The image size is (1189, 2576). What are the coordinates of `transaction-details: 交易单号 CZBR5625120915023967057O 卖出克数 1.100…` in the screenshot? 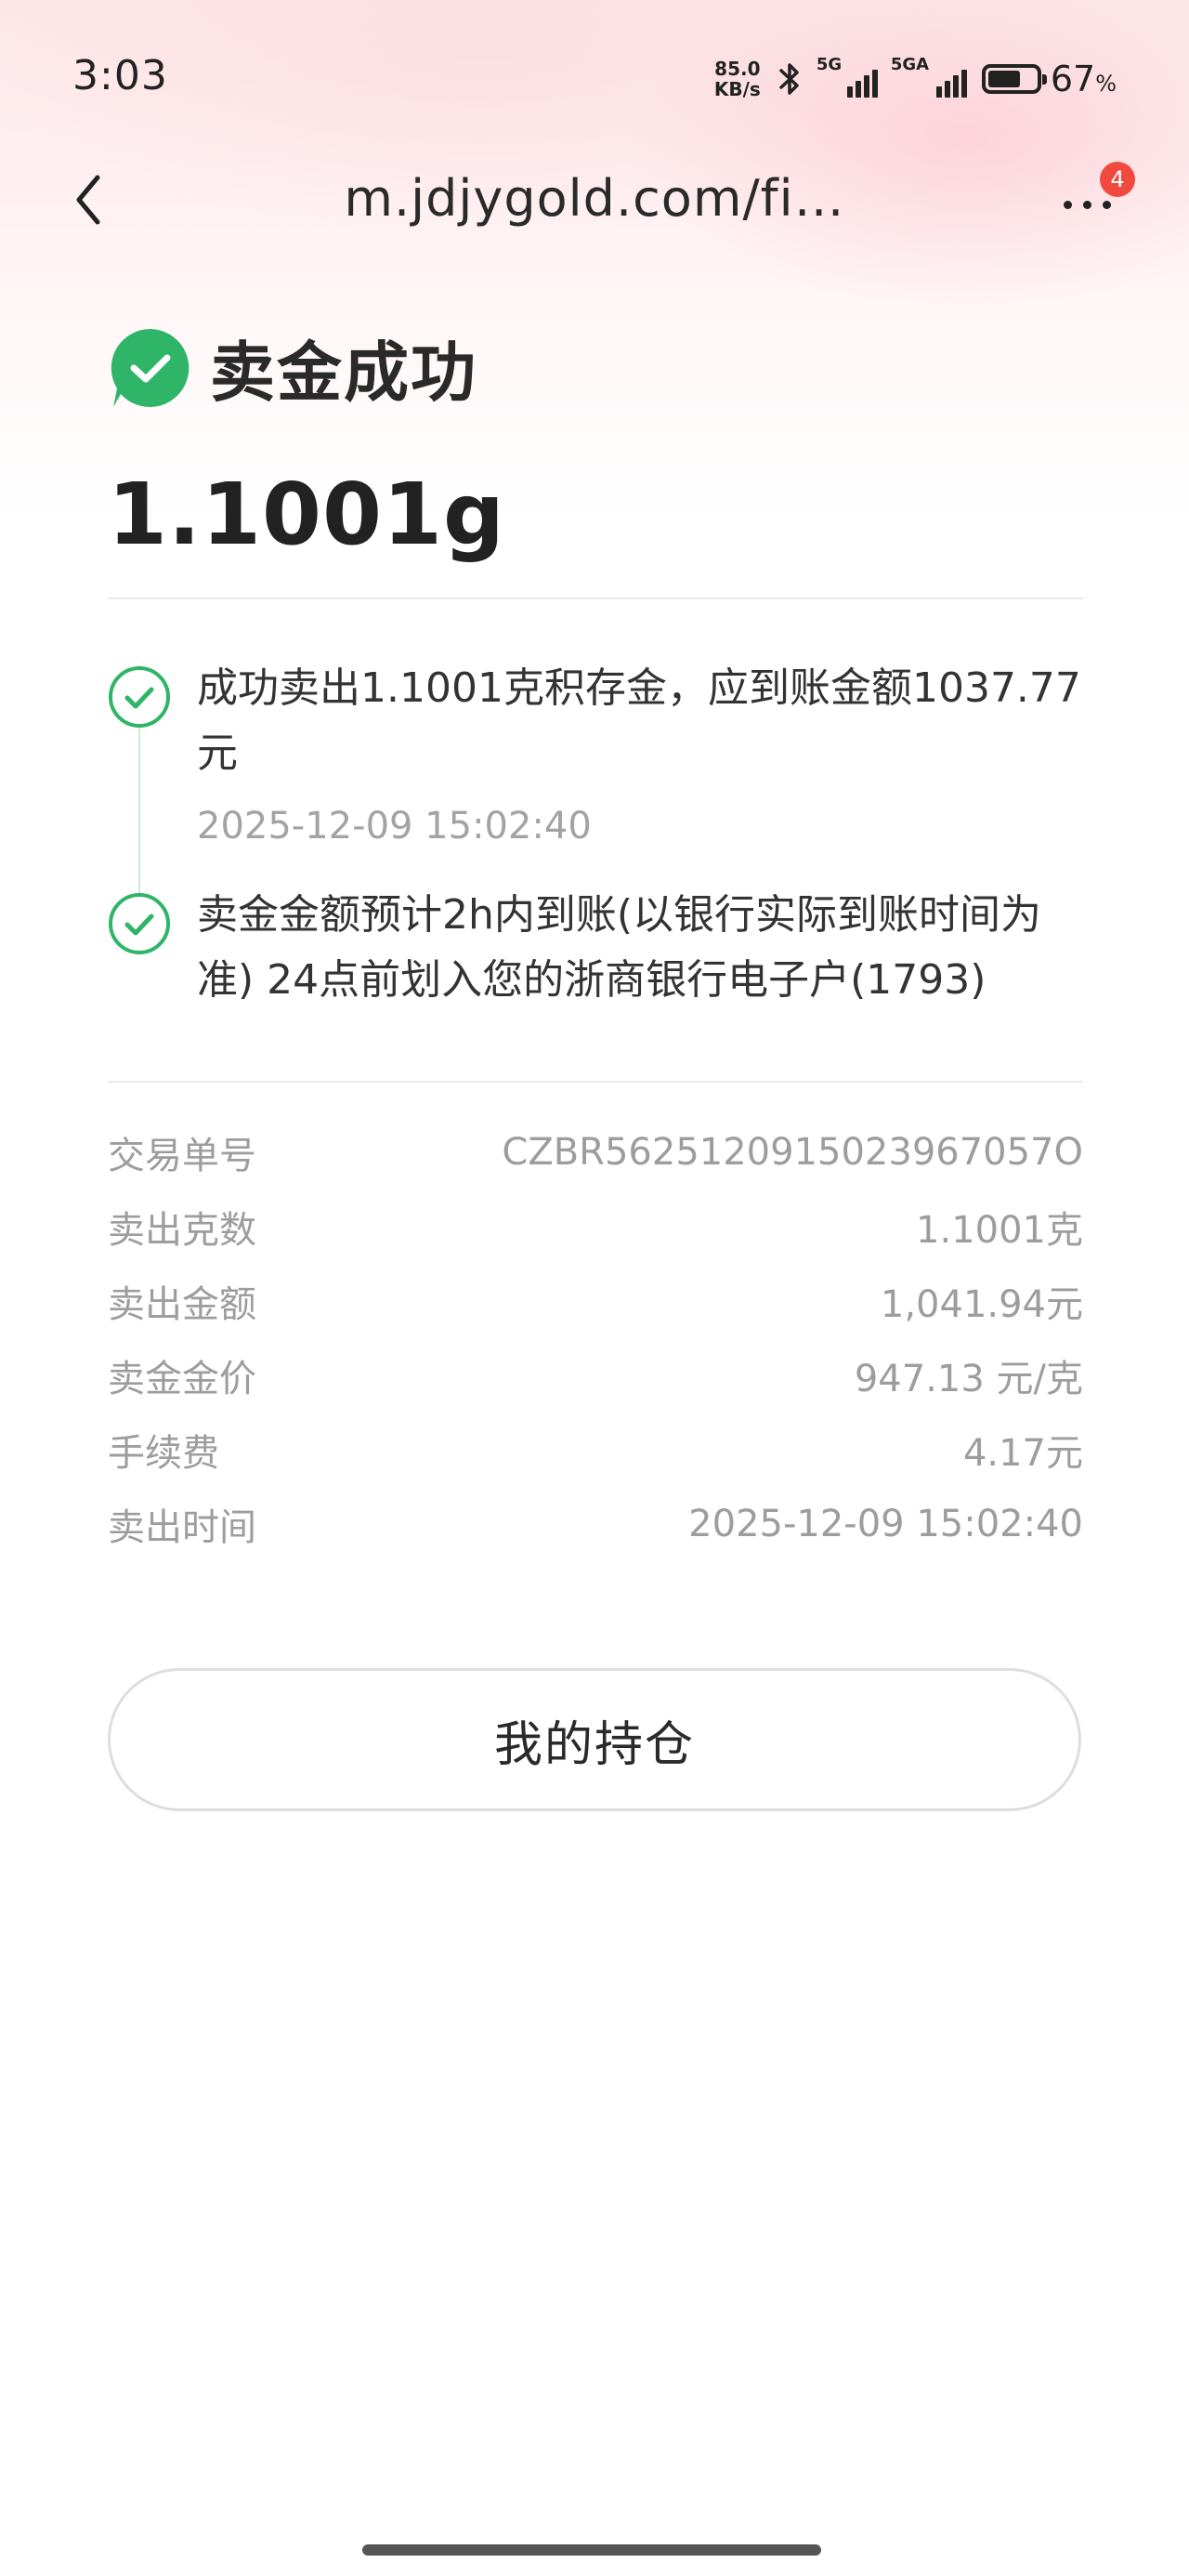 It's located at (595, 1338).